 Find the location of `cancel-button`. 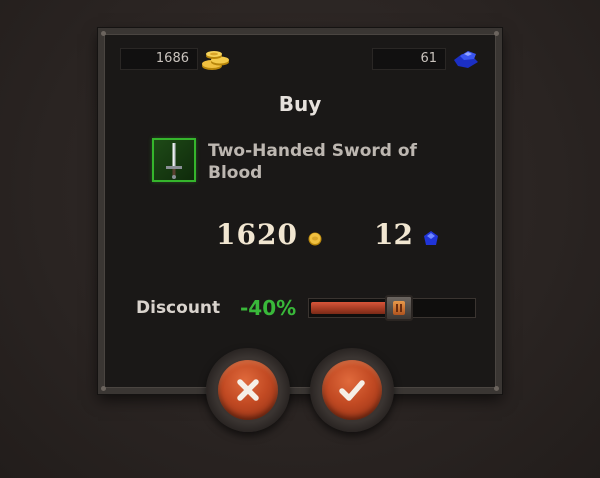

cancel-button is located at coordinates (248, 390).